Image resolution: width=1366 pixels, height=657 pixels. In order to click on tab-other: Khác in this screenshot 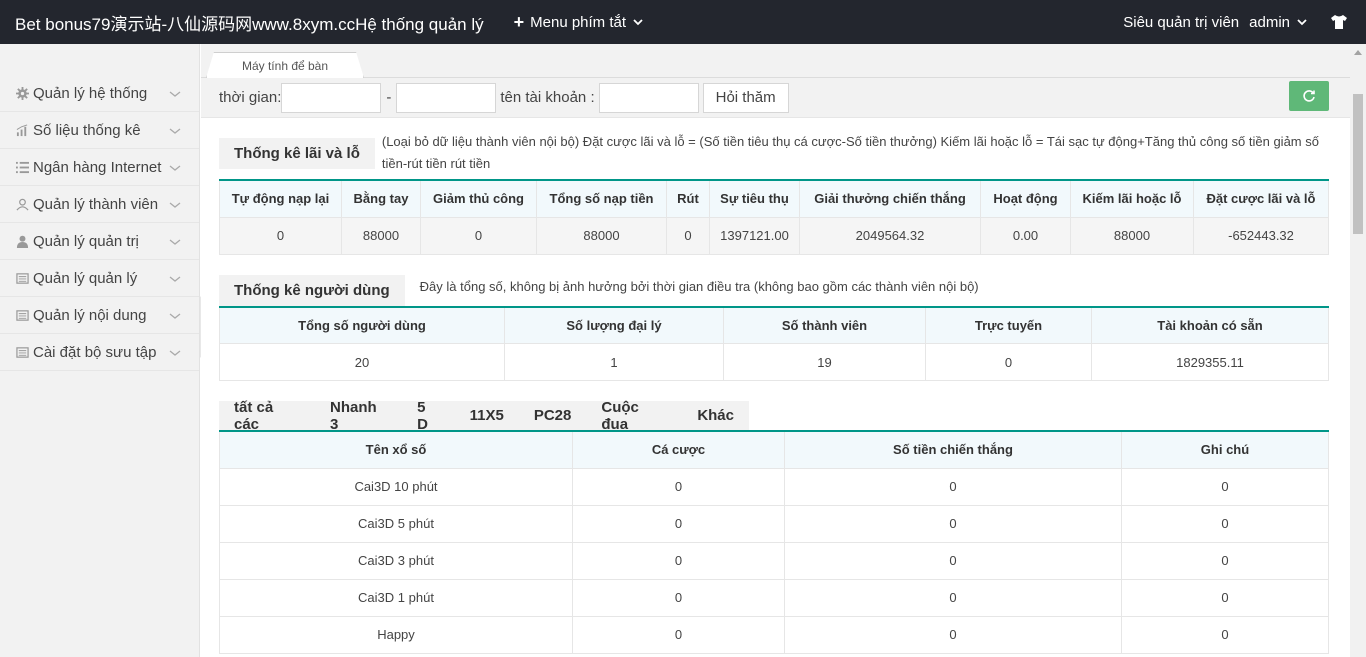, I will do `click(715, 415)`.